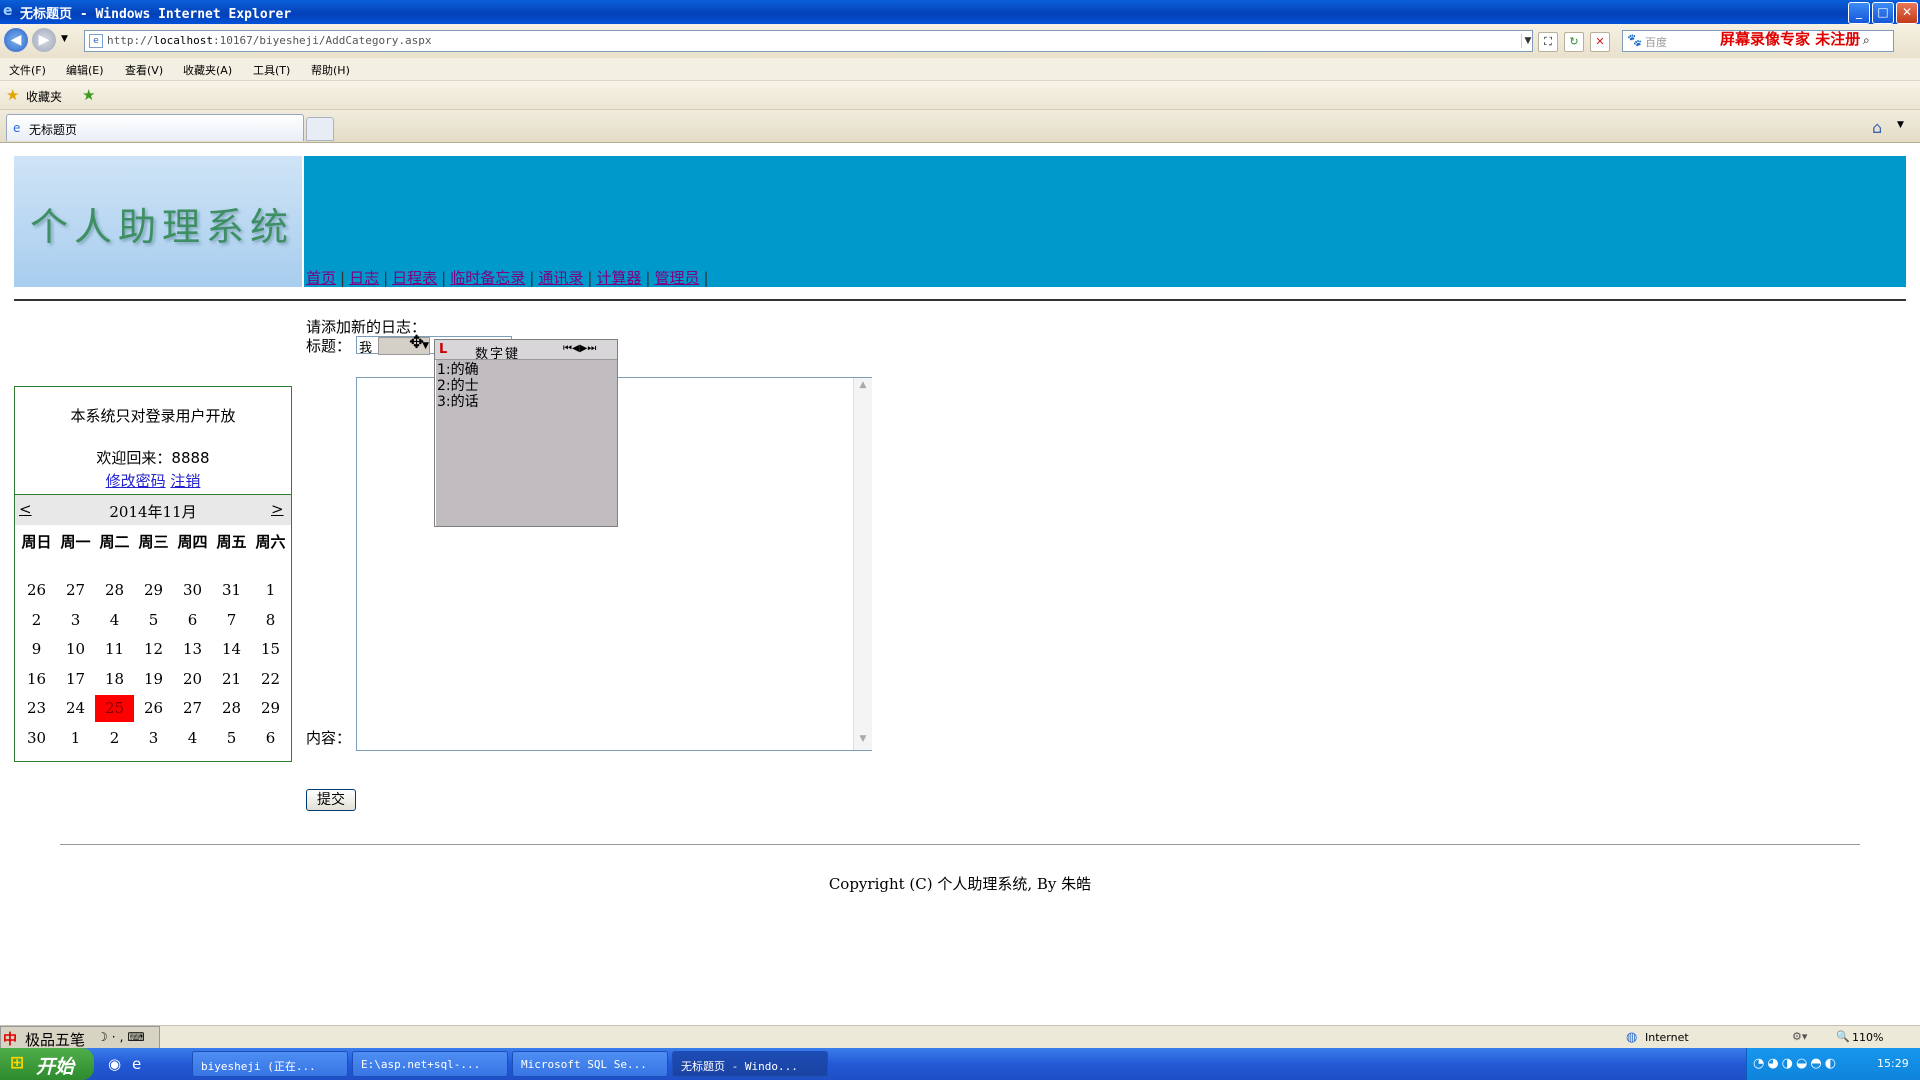  Describe the element at coordinates (676, 278) in the screenshot. I see `nav-admin: 管理员` at that location.